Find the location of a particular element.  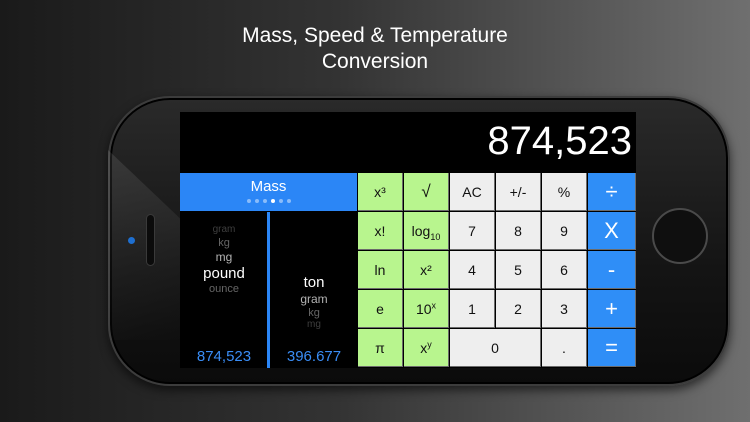

digit-7-button: 7 is located at coordinates (472, 231).